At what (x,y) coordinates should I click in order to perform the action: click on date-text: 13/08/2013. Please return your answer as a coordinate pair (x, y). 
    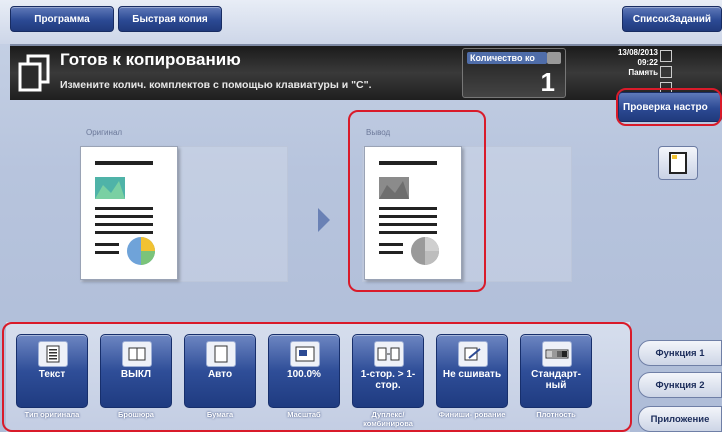
    Looking at the image, I should click on (637, 52).